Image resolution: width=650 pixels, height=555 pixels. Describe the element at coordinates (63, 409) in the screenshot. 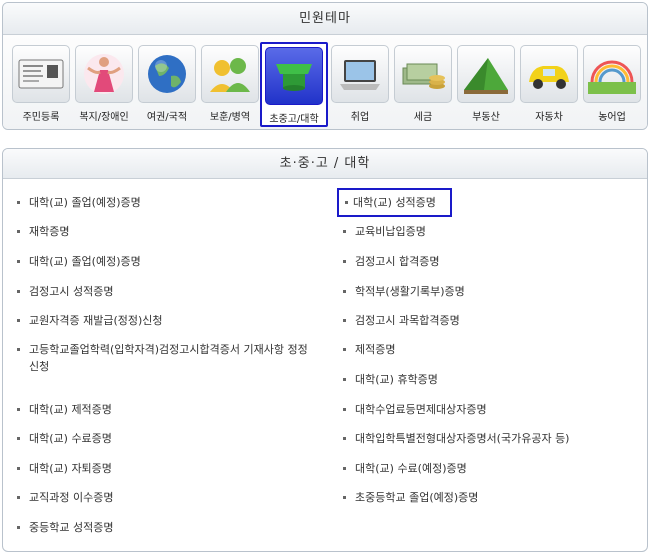

I see `service-link: 대학(교) 제적증명` at that location.